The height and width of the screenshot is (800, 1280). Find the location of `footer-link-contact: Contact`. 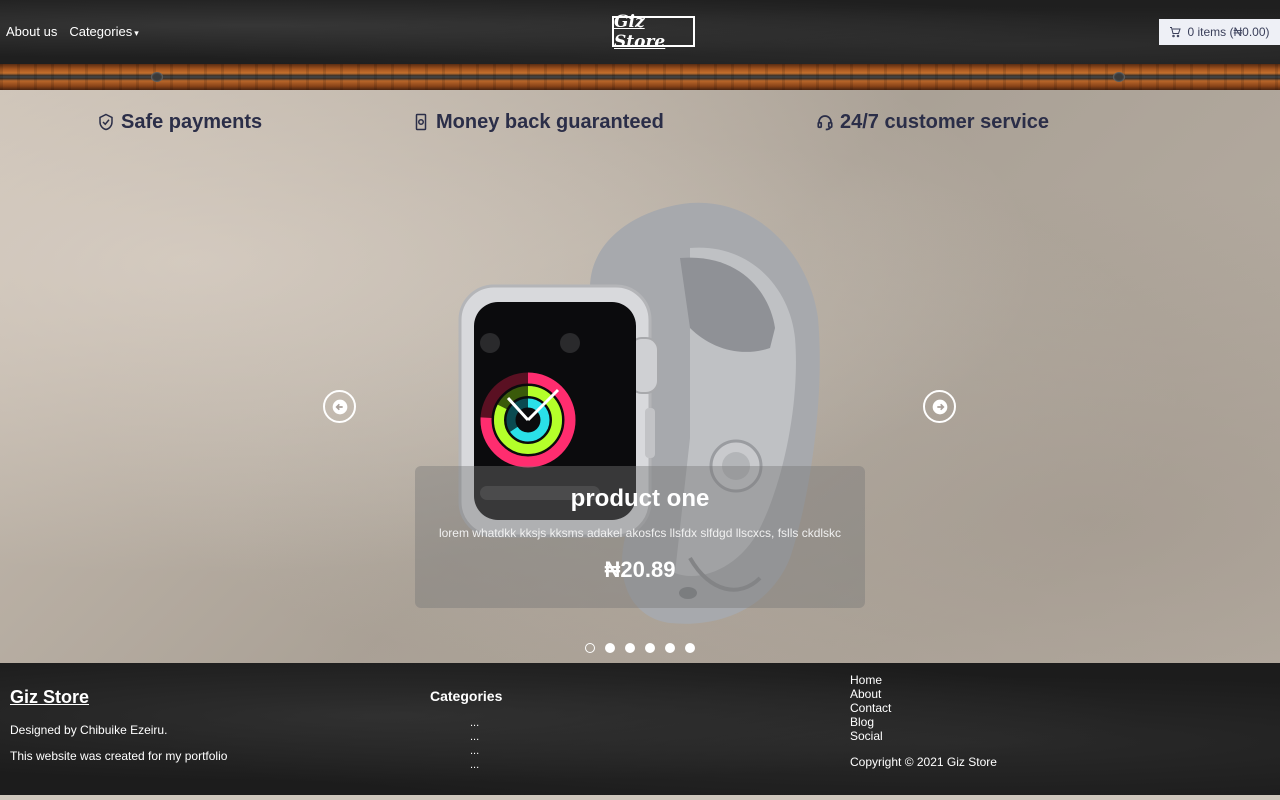

footer-link-contact: Contact is located at coordinates (870, 708).